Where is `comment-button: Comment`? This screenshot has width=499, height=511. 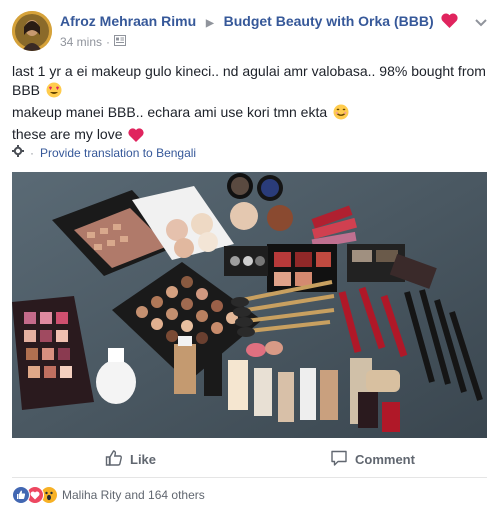
comment-button: Comment is located at coordinates (372, 459).